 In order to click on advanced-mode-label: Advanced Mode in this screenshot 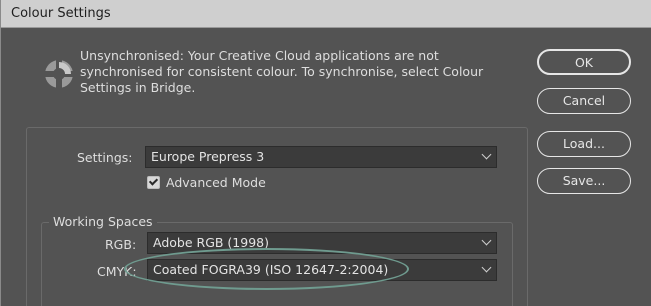, I will do `click(216, 182)`.